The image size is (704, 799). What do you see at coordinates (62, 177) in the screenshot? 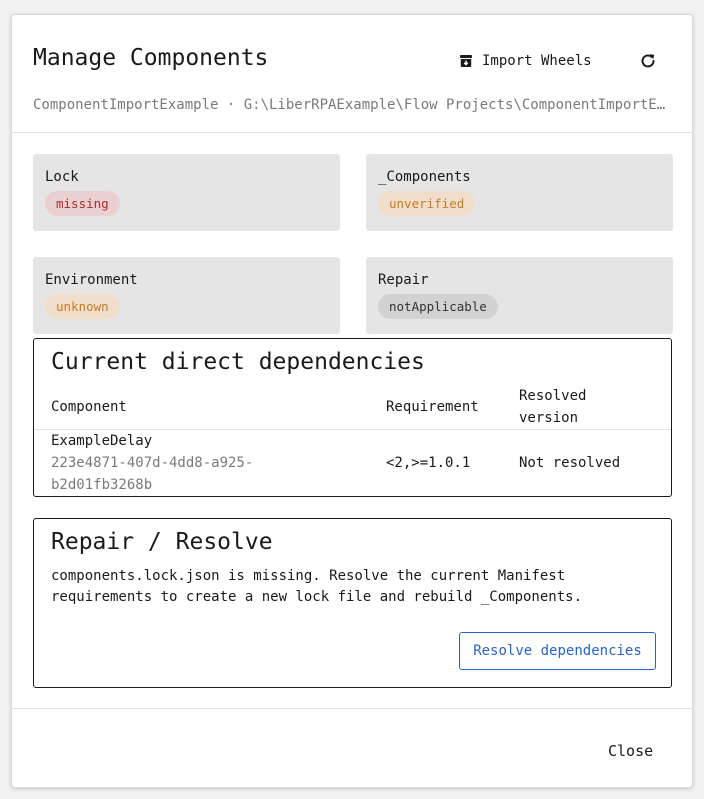
I see `status-card-label: Lock` at bounding box center [62, 177].